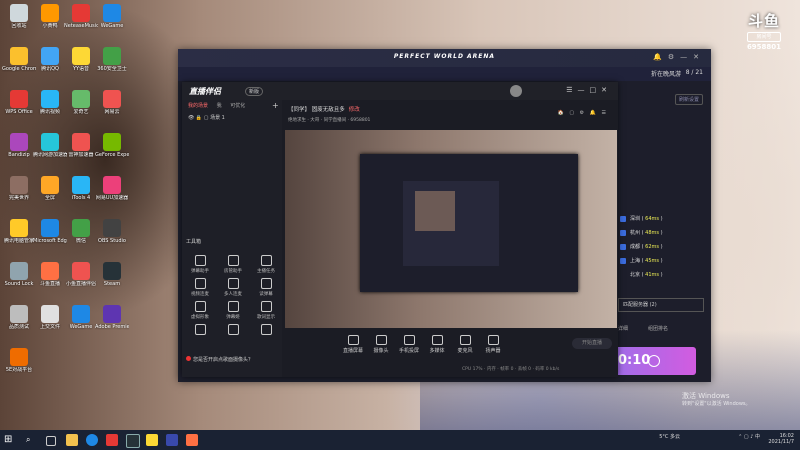 The image size is (800, 450). What do you see at coordinates (50, 237) in the screenshot?
I see `desktop-icon: Microsoft Edge` at bounding box center [50, 237].